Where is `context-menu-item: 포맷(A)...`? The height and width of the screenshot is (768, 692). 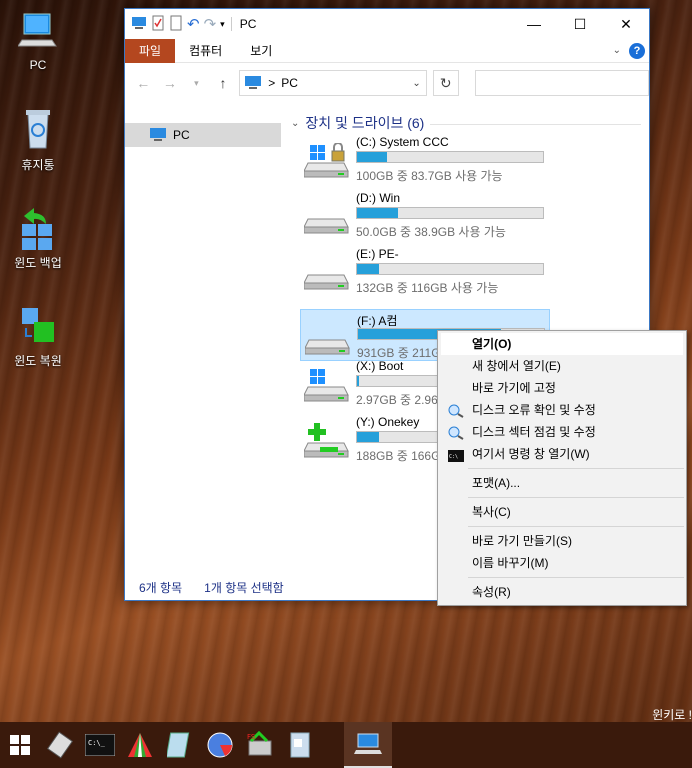
context-menu-item: 포맷(A)... is located at coordinates (562, 483).